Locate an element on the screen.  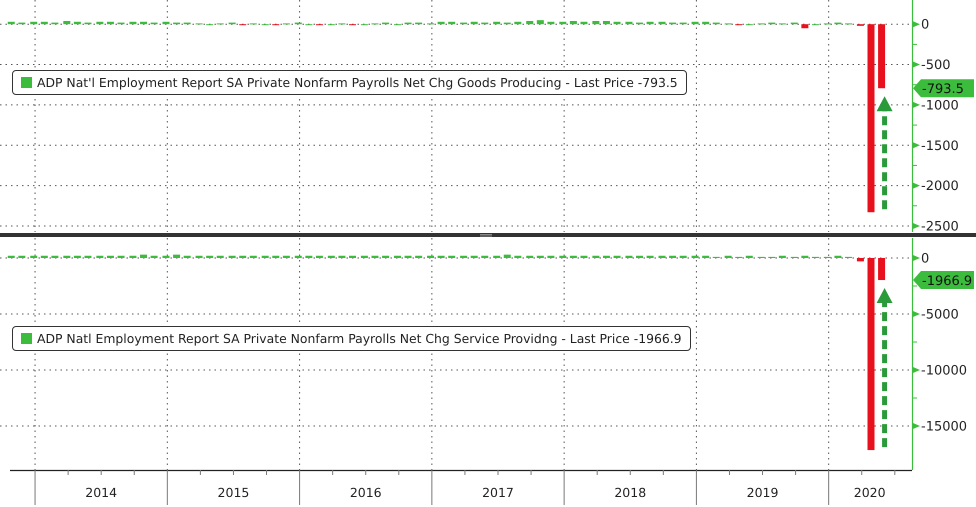
axis-label: -1500 is located at coordinates (940, 146).